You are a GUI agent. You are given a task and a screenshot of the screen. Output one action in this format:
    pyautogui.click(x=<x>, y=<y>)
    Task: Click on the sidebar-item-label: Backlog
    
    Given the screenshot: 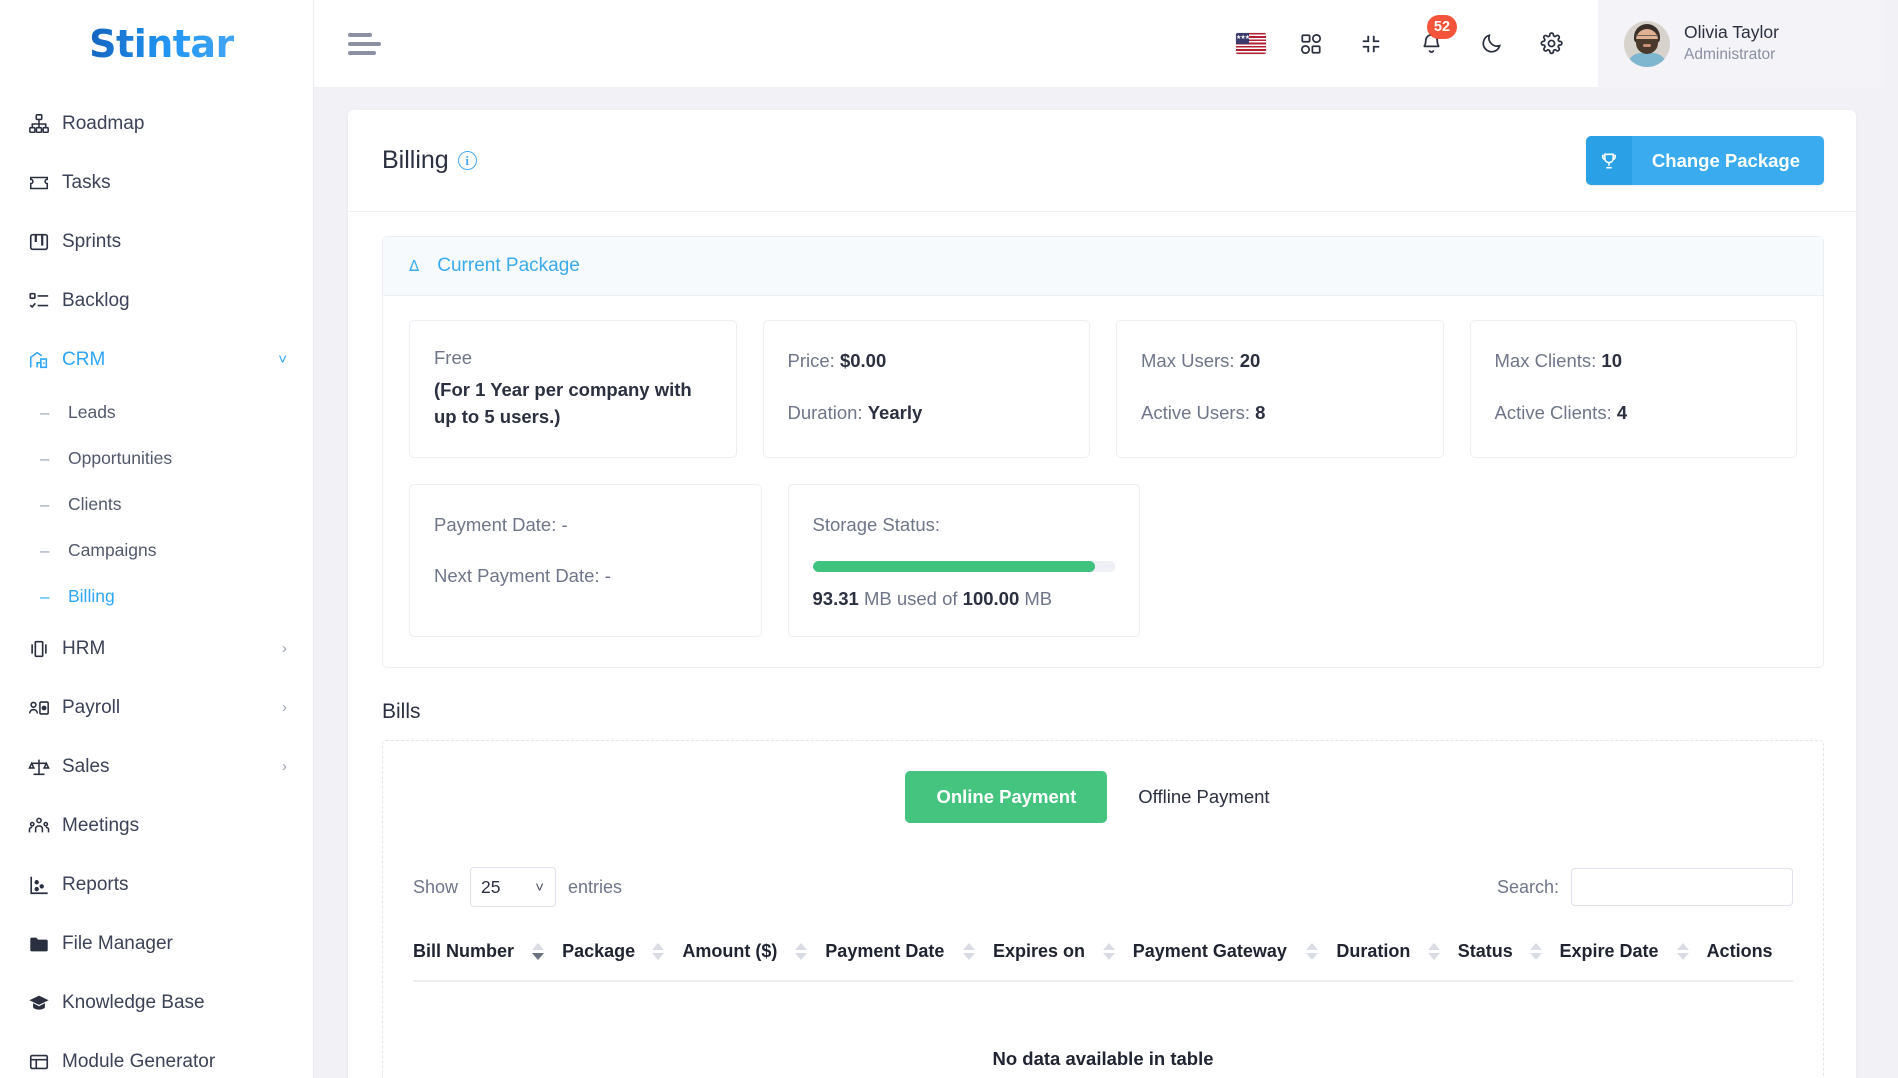 What is the action you would take?
    pyautogui.click(x=96, y=300)
    